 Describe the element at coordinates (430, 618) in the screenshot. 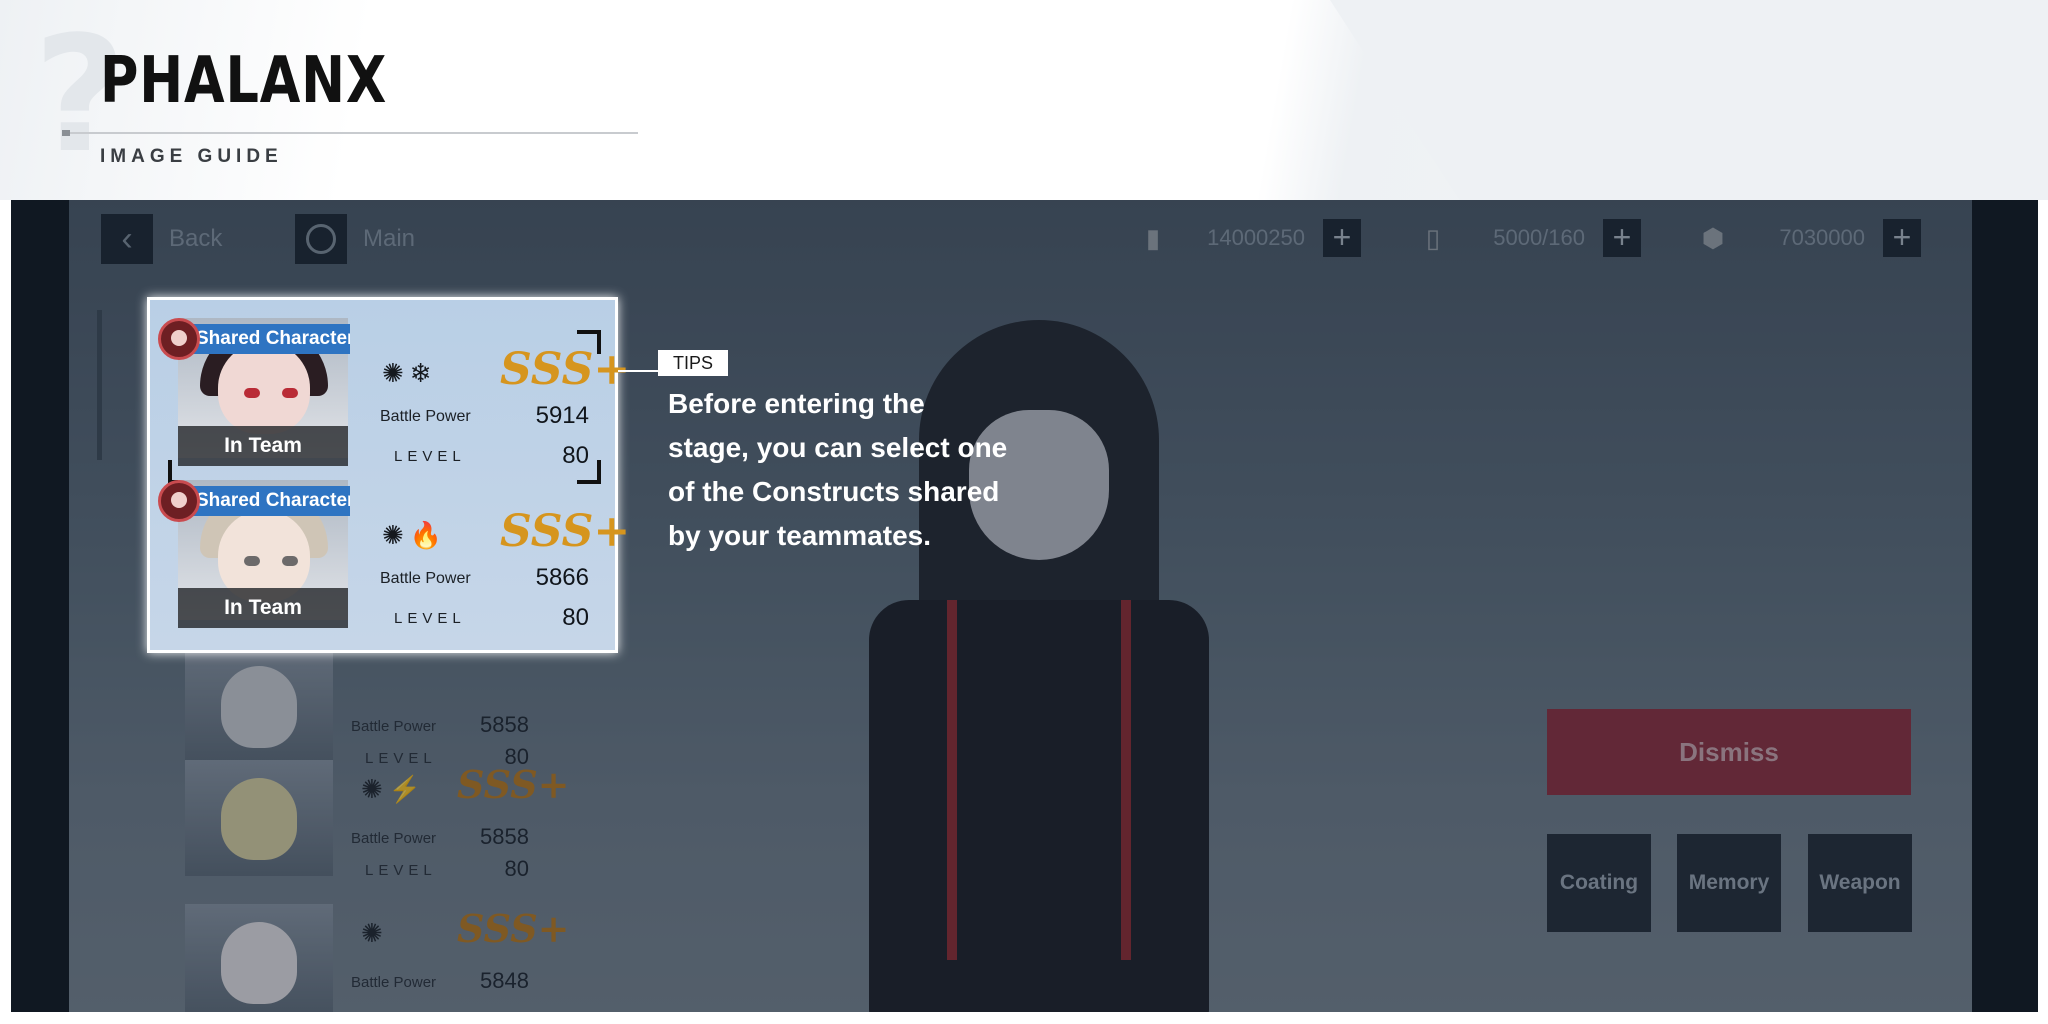

I see `level-label: LEVEL` at that location.